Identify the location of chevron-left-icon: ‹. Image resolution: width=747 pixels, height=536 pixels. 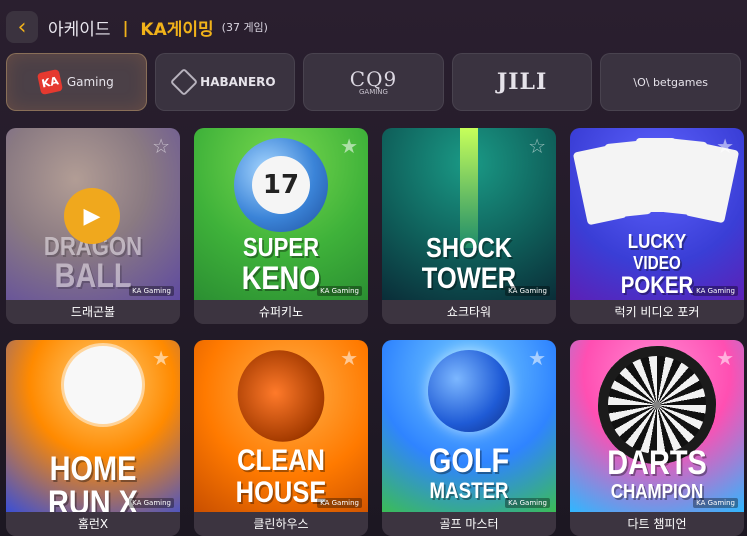
(22, 27).